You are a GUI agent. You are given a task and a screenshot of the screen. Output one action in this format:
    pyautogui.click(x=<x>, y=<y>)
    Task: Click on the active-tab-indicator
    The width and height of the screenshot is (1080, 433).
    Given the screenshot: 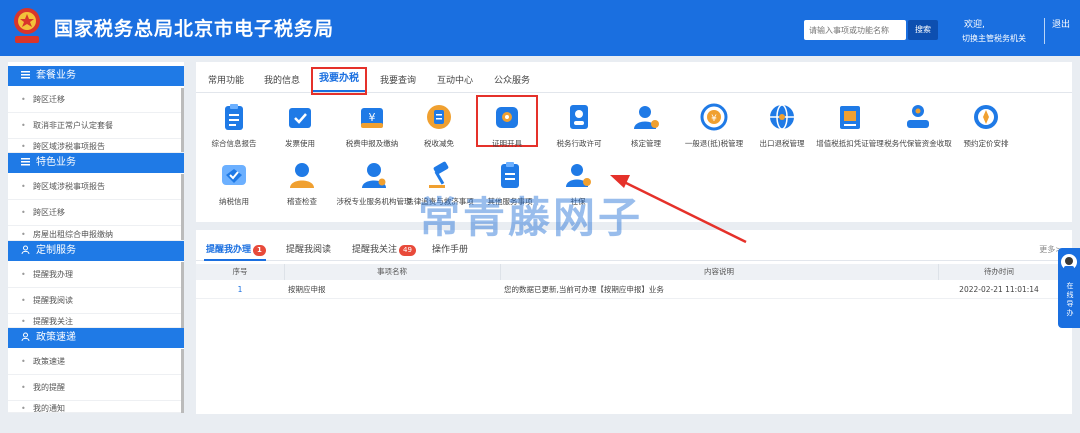 What is the action you would take?
    pyautogui.click(x=235, y=260)
    